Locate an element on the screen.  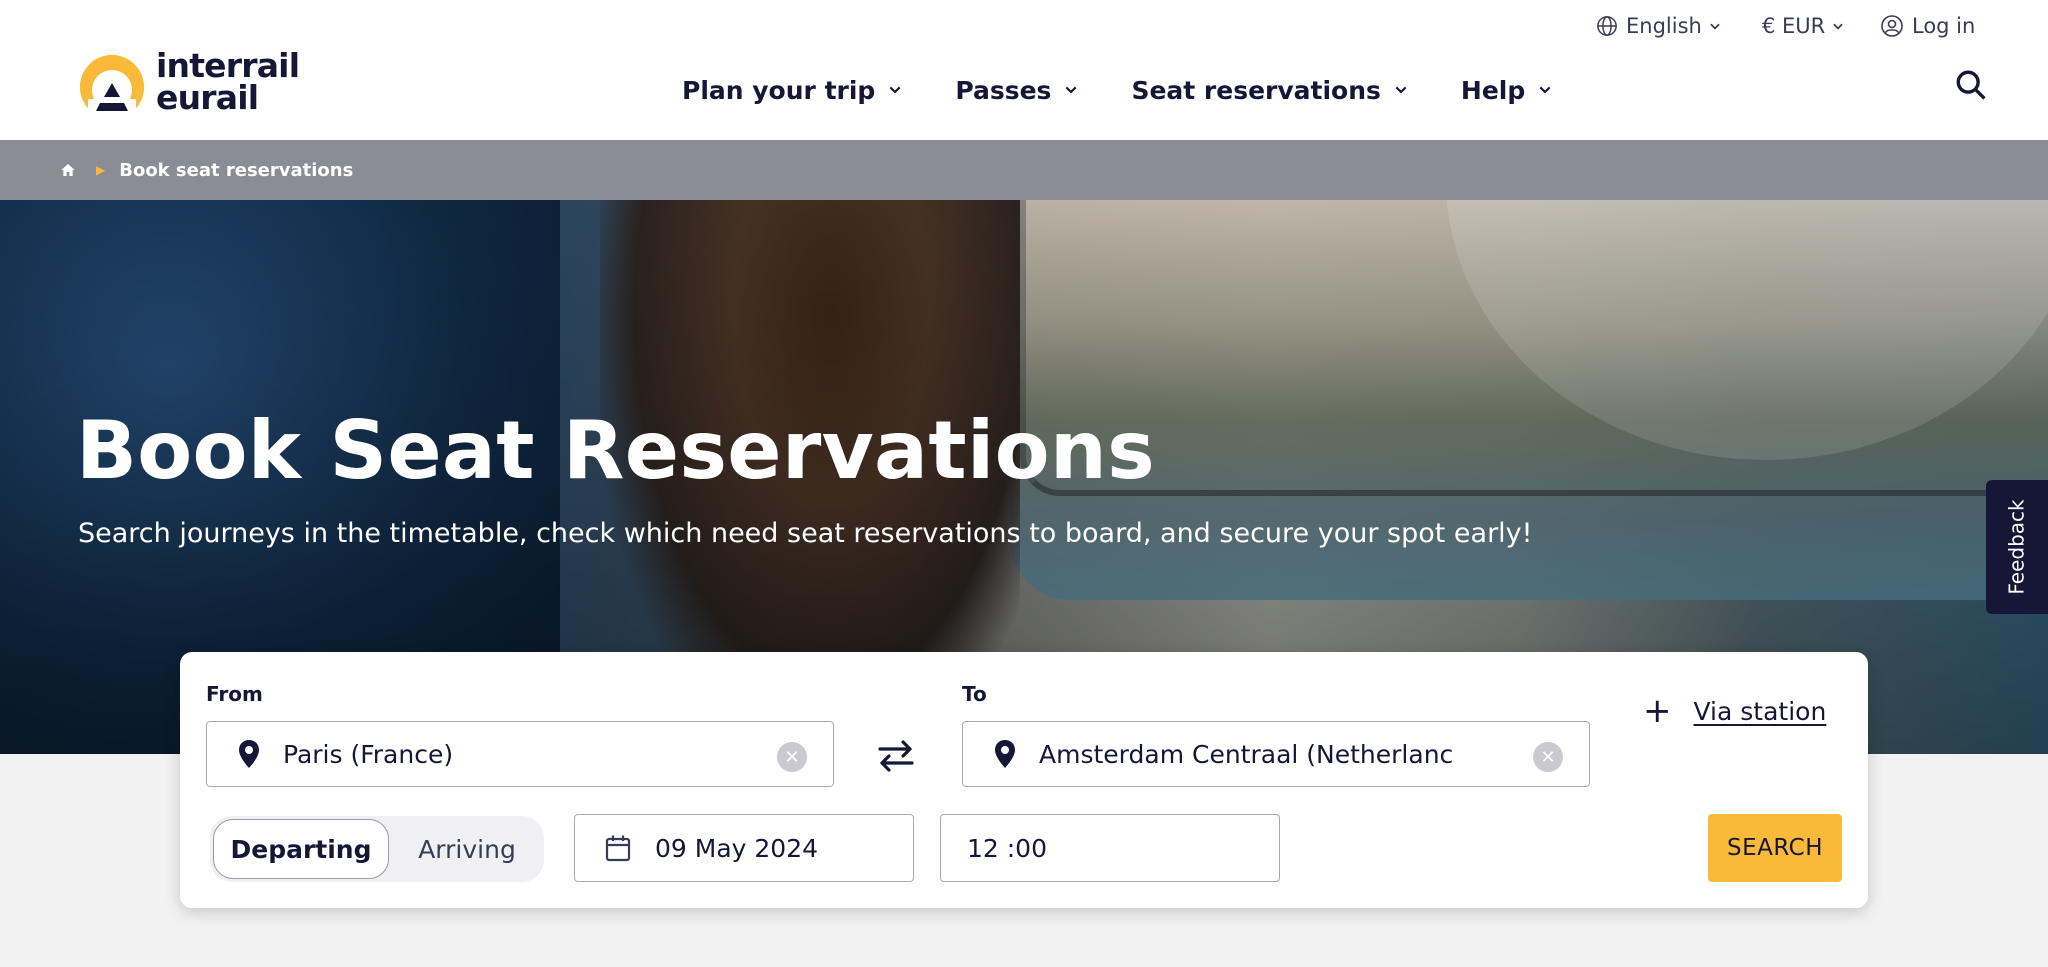
logo-wordmark: interrail eurail is located at coordinates (228, 83).